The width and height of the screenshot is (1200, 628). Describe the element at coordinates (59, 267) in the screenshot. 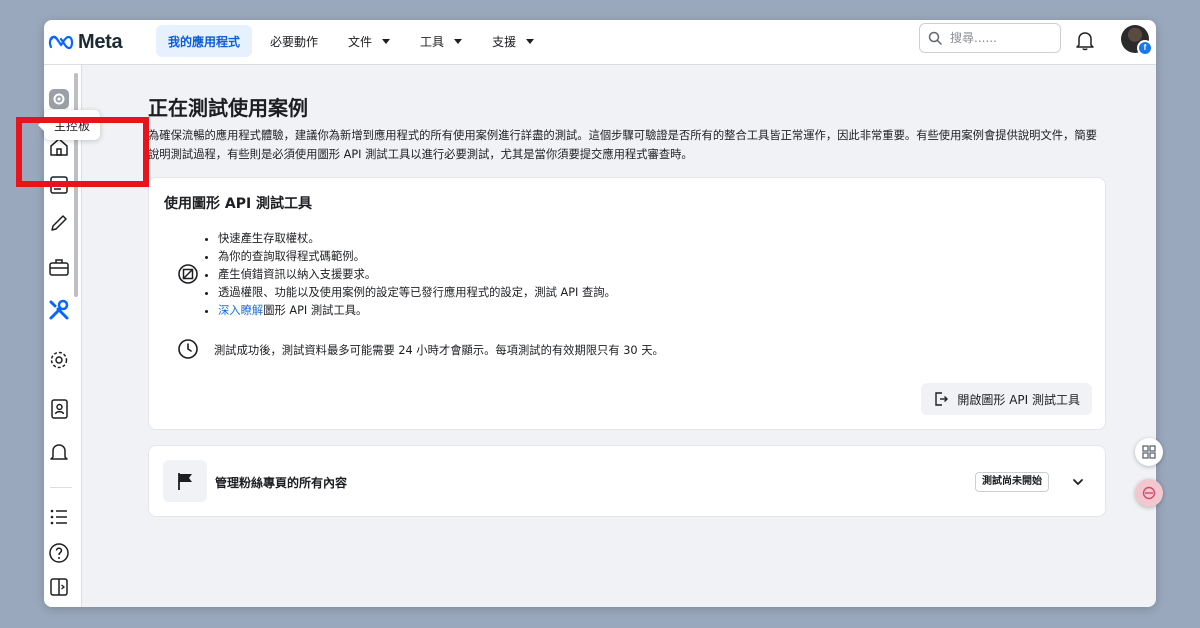

I see `briefcase-icon` at that location.